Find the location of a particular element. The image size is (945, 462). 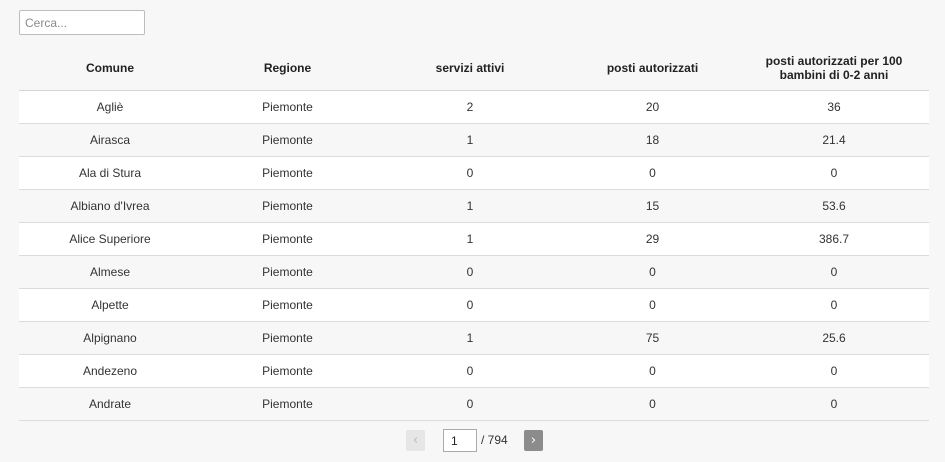

cell-posti-autorizzati: 75 is located at coordinates (652, 338).